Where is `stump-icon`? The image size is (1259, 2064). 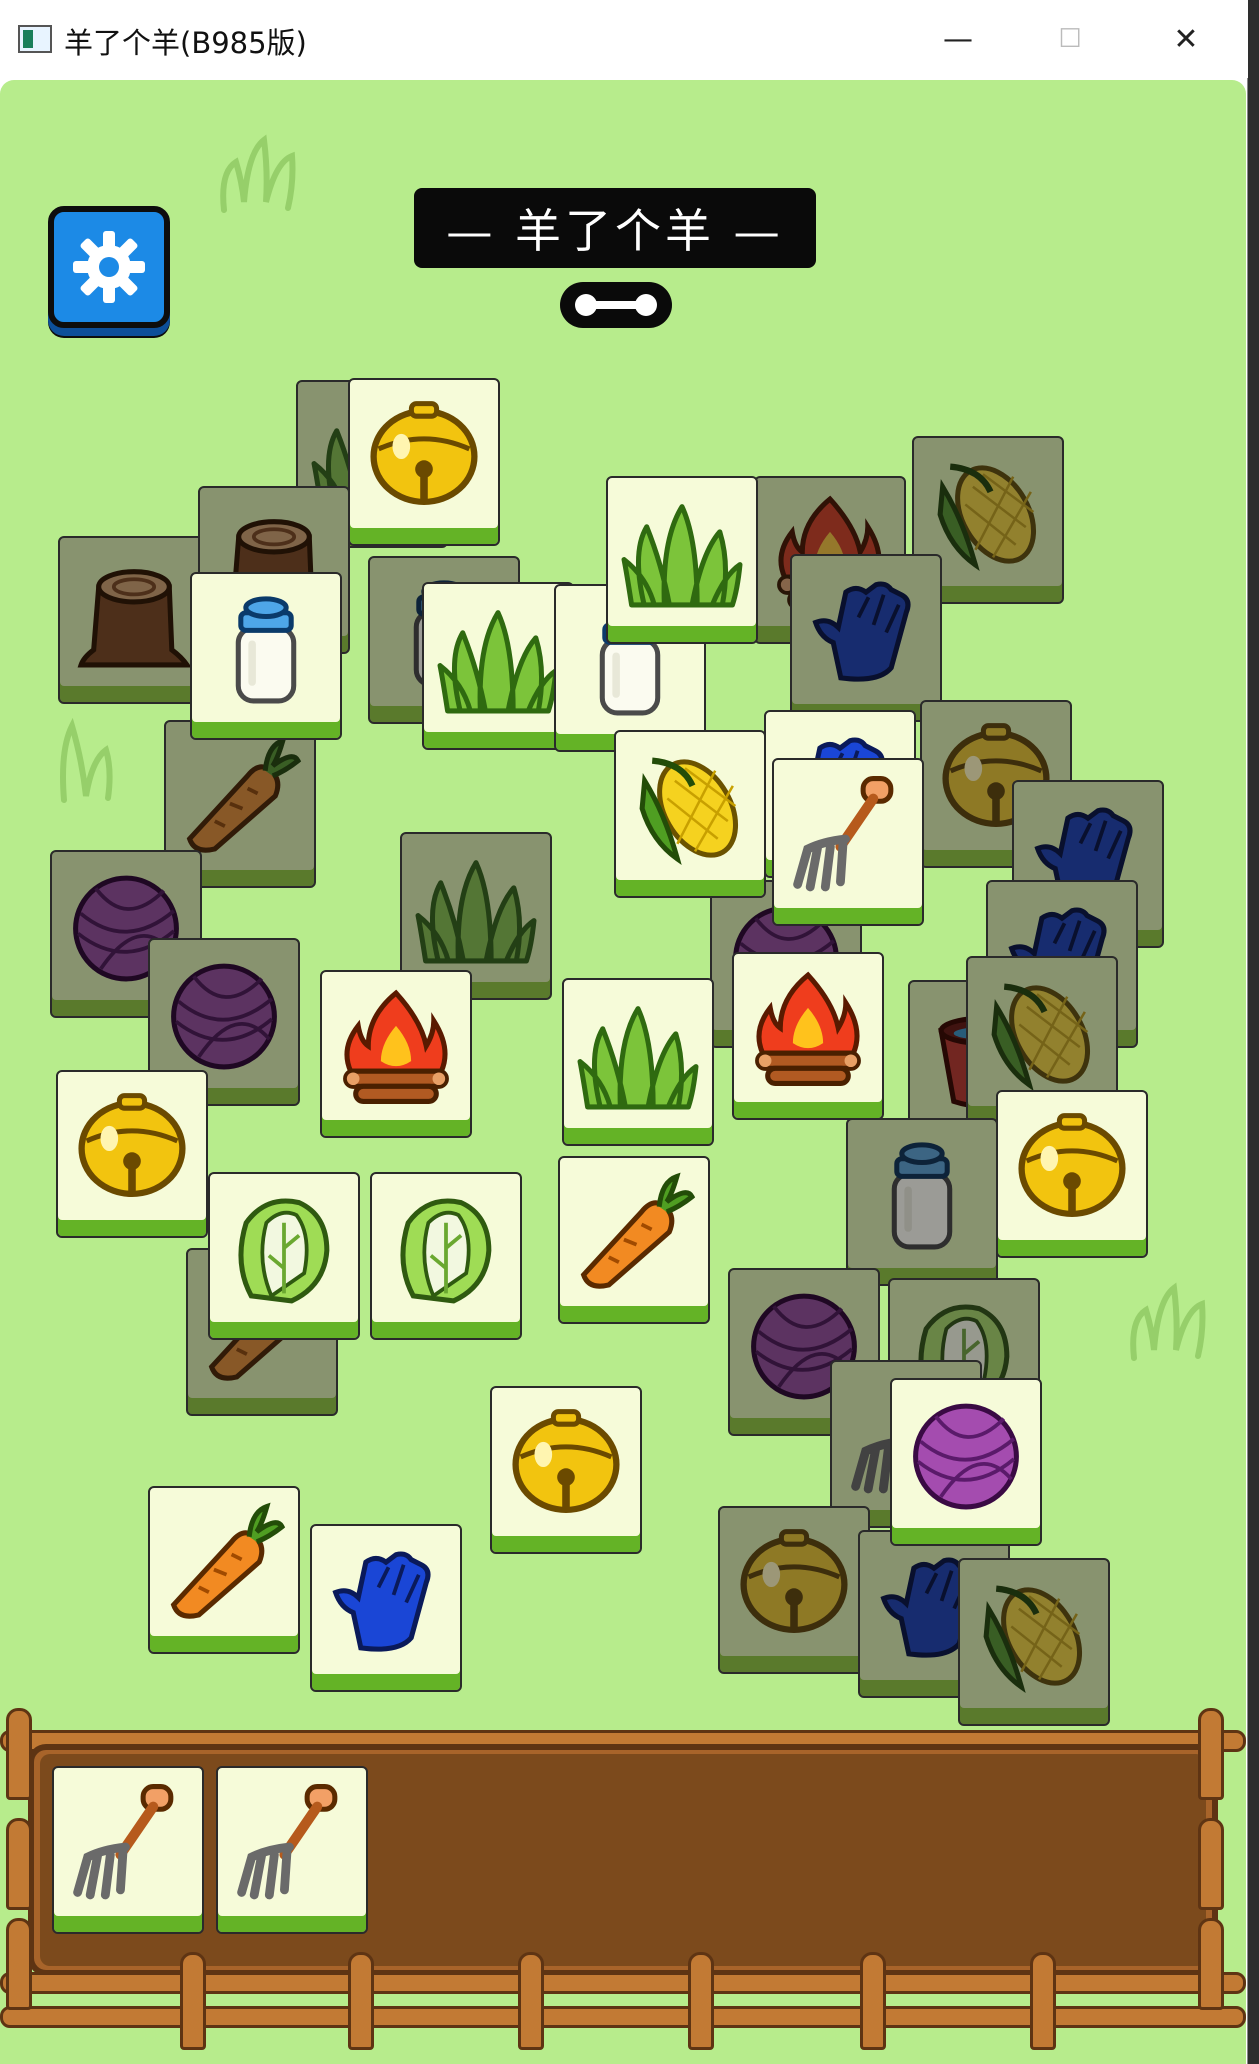
stump-icon is located at coordinates (134, 612).